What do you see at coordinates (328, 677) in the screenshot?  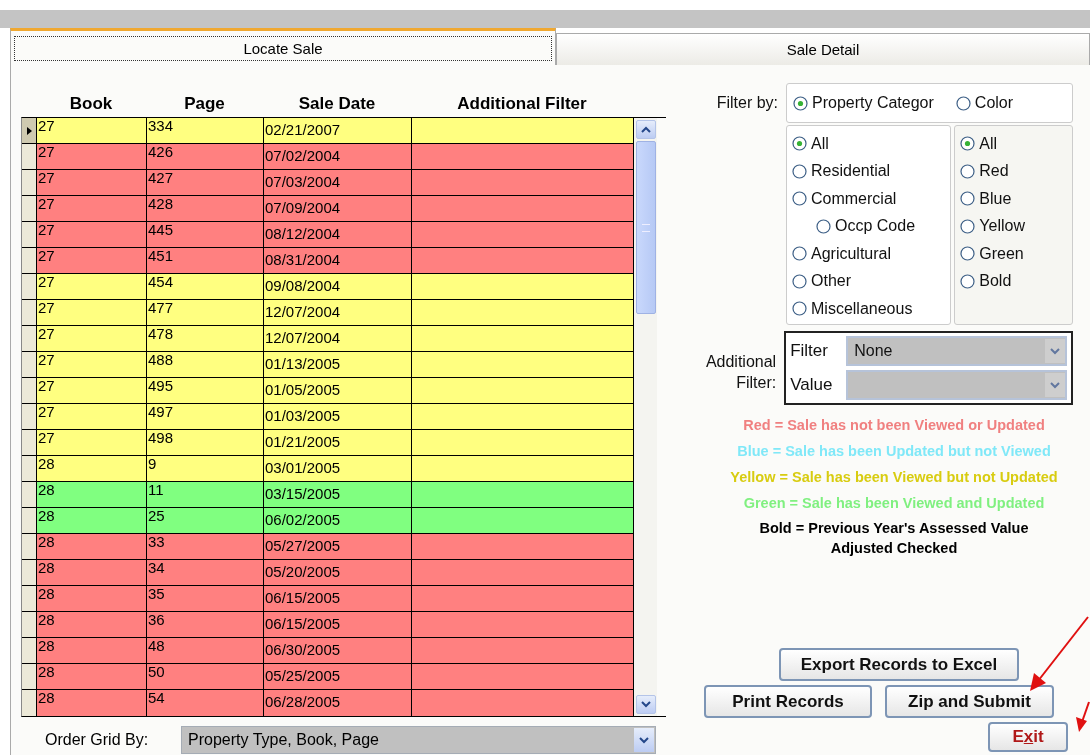 I see `table-row: 28 50 05/25/2005` at bounding box center [328, 677].